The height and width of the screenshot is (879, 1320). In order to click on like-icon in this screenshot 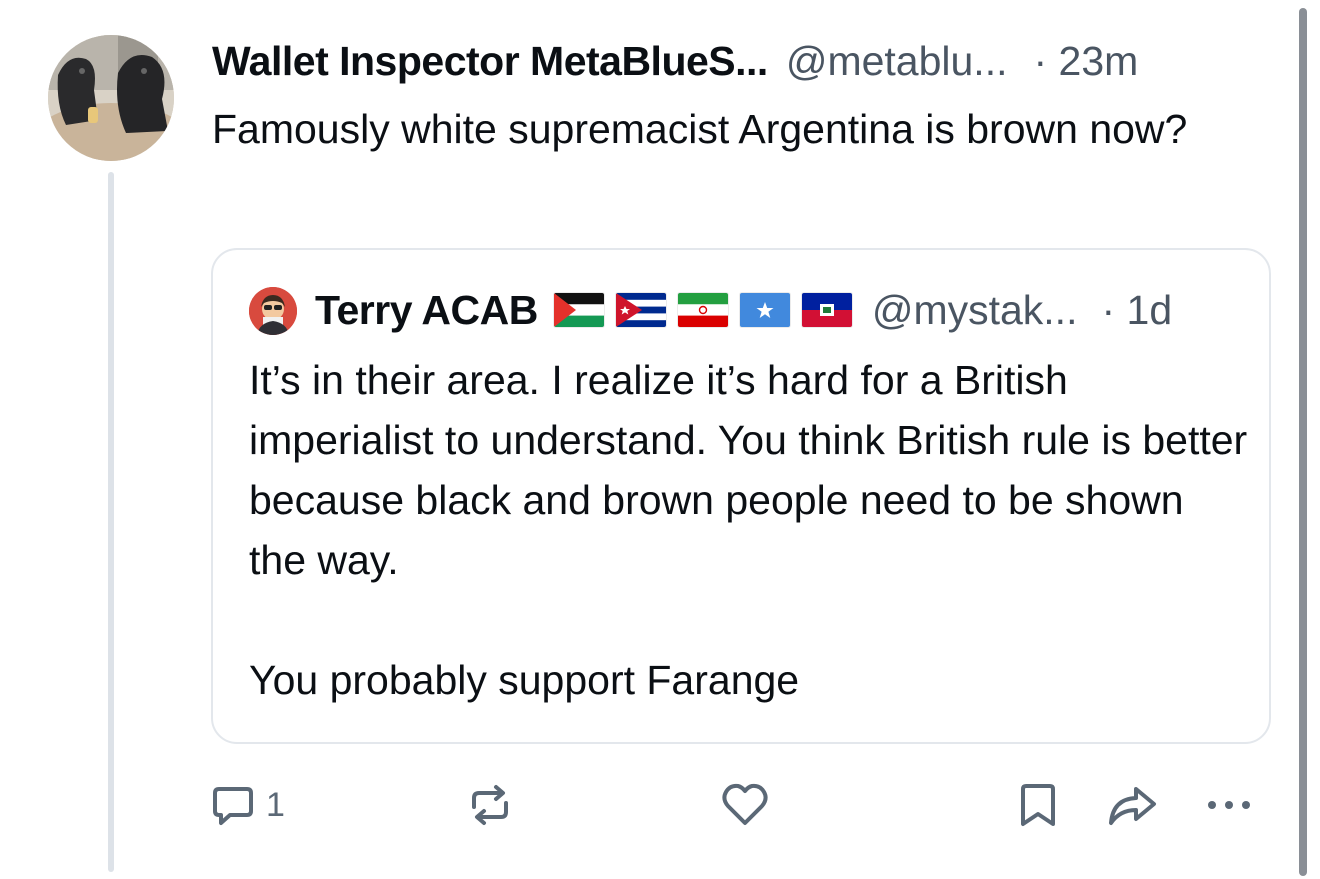, I will do `click(745, 804)`.